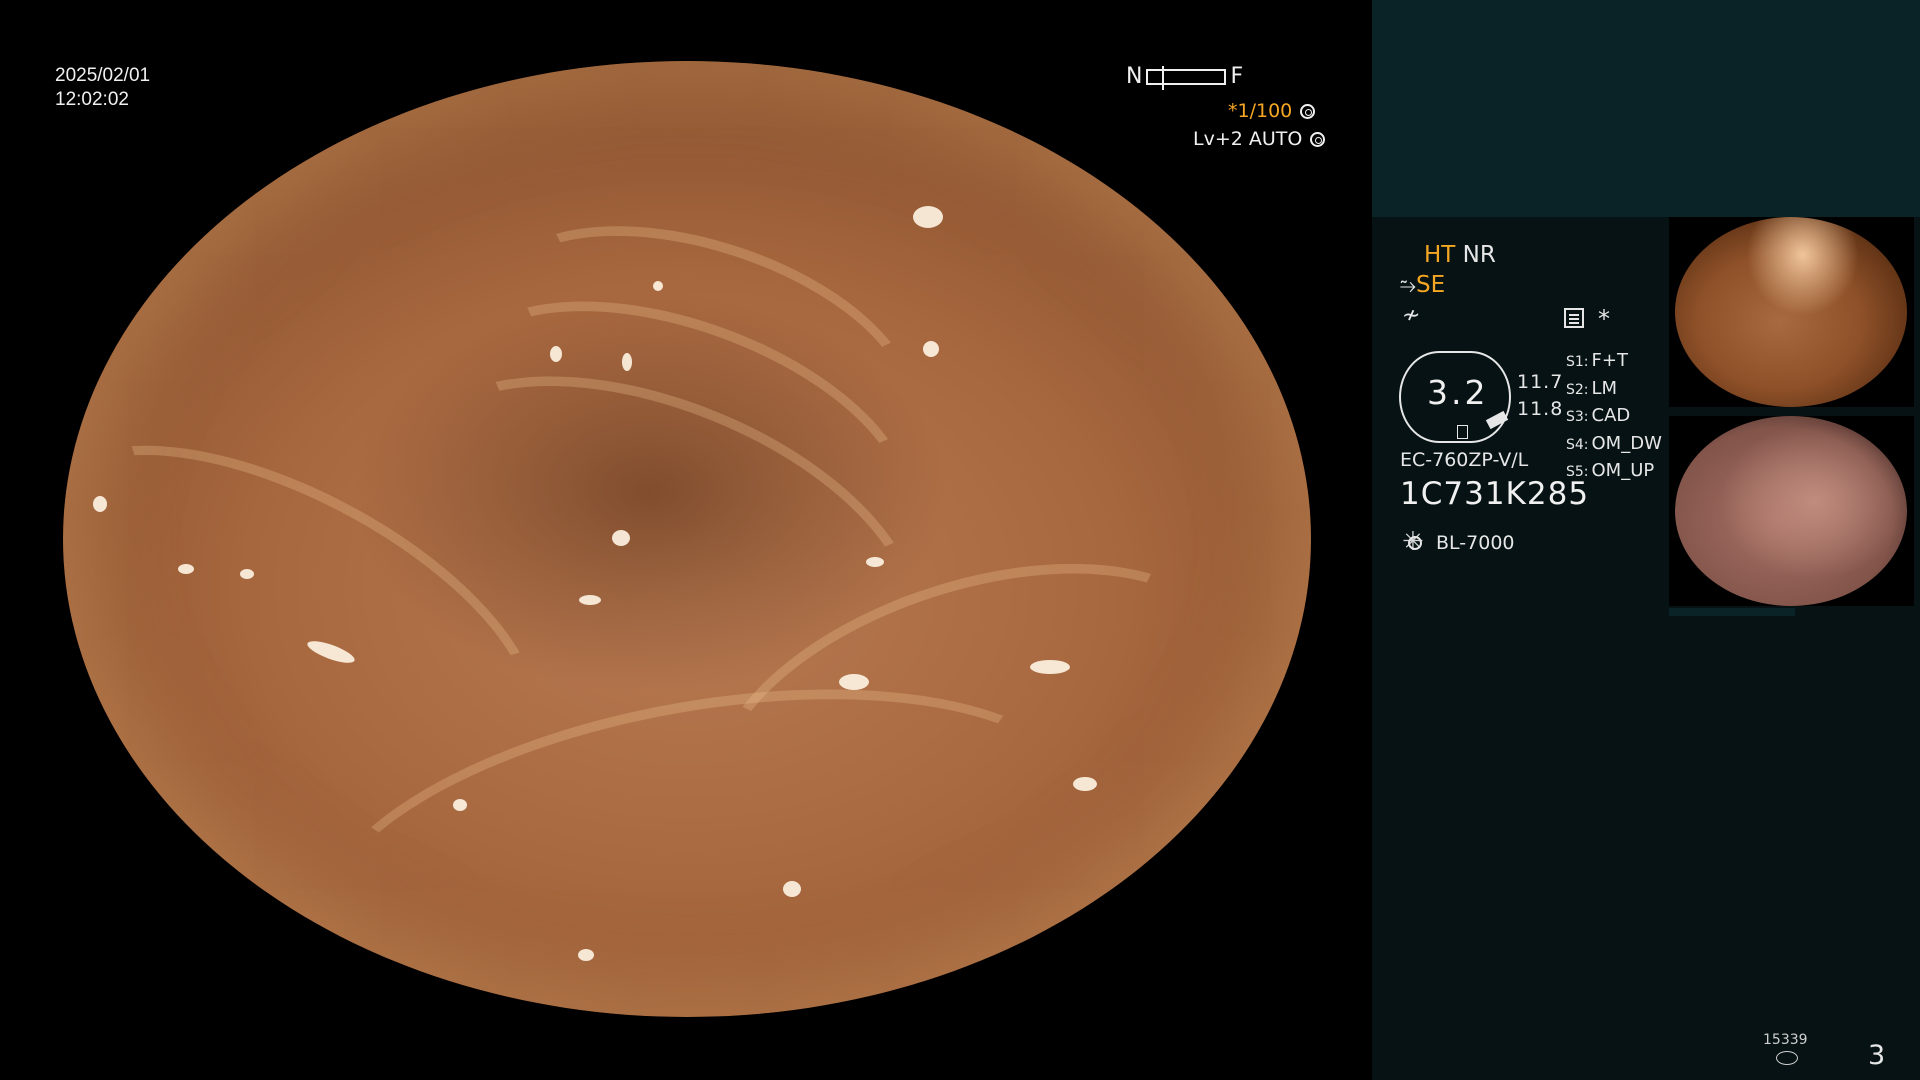 The height and width of the screenshot is (1080, 1920). What do you see at coordinates (1495, 494) in the screenshot?
I see `scope-serial: 1C731K285` at bounding box center [1495, 494].